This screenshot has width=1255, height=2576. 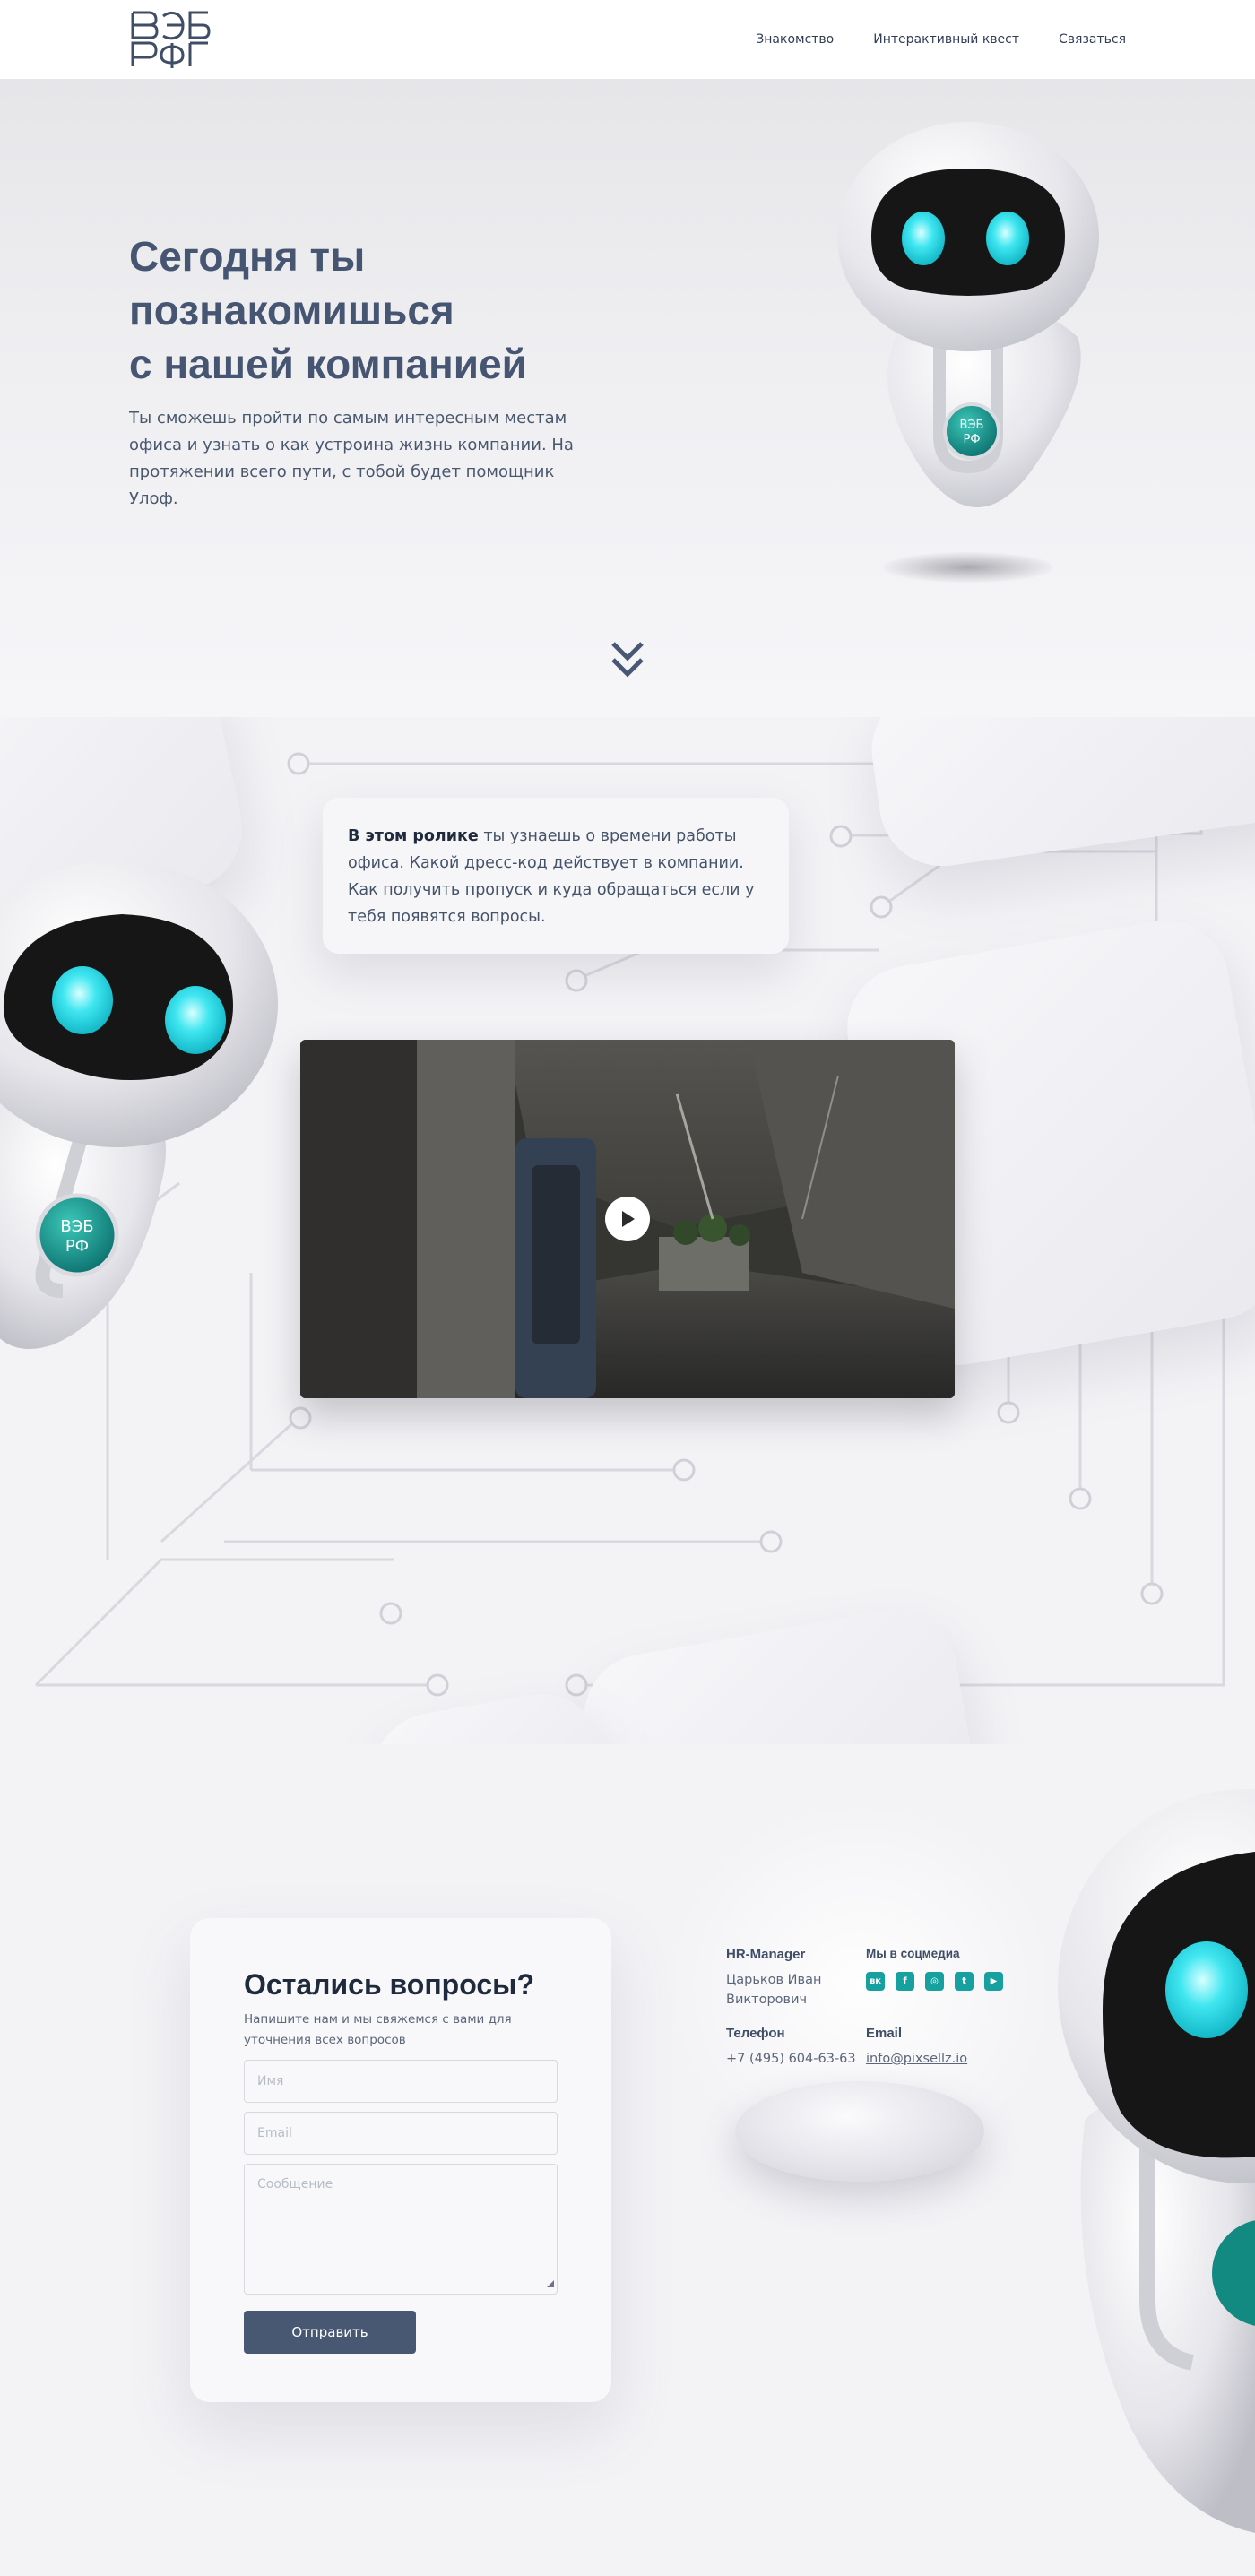 I want to click on social-label: Мы в соцмедиа, so click(x=913, y=1953).